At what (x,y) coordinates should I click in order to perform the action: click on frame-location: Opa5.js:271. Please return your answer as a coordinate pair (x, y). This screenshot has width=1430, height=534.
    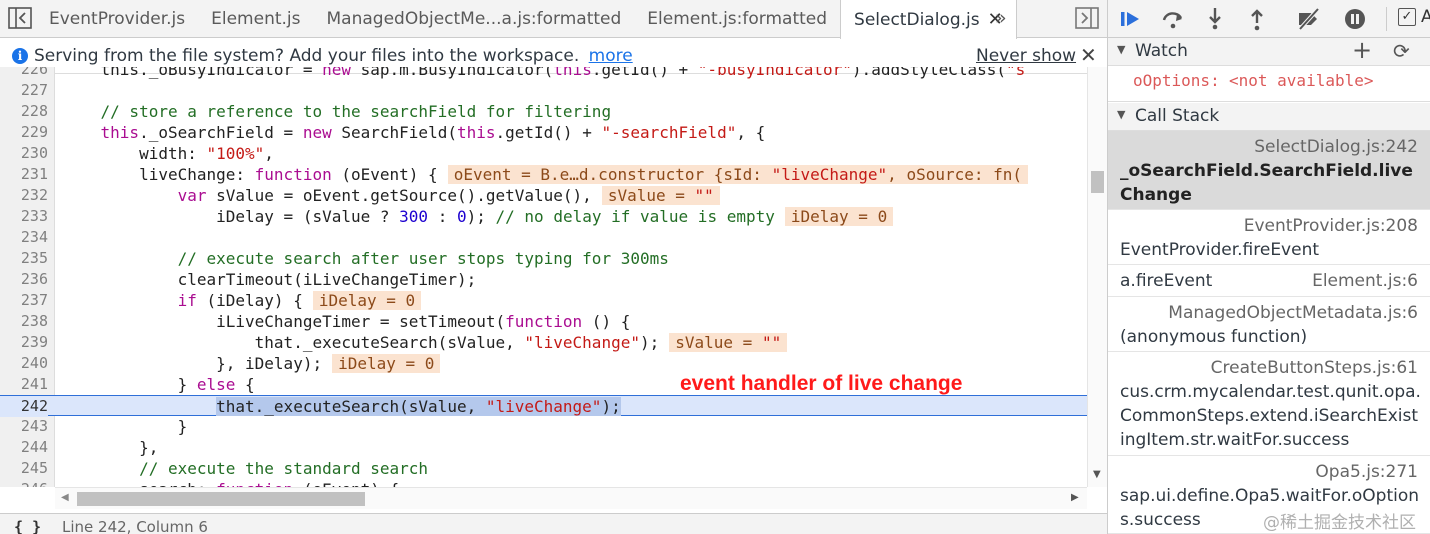
    Looking at the image, I should click on (1366, 472).